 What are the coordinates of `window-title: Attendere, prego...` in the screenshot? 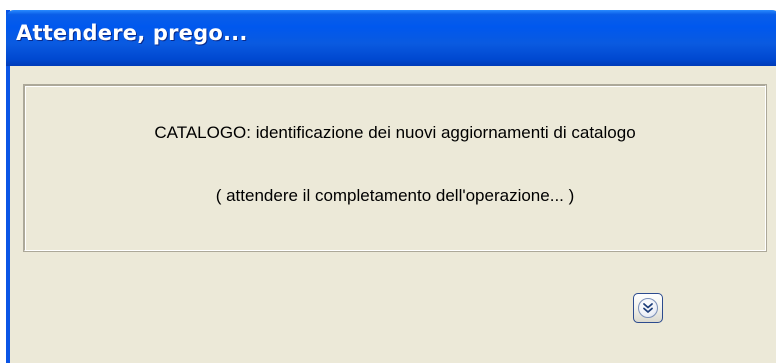 It's located at (132, 33).